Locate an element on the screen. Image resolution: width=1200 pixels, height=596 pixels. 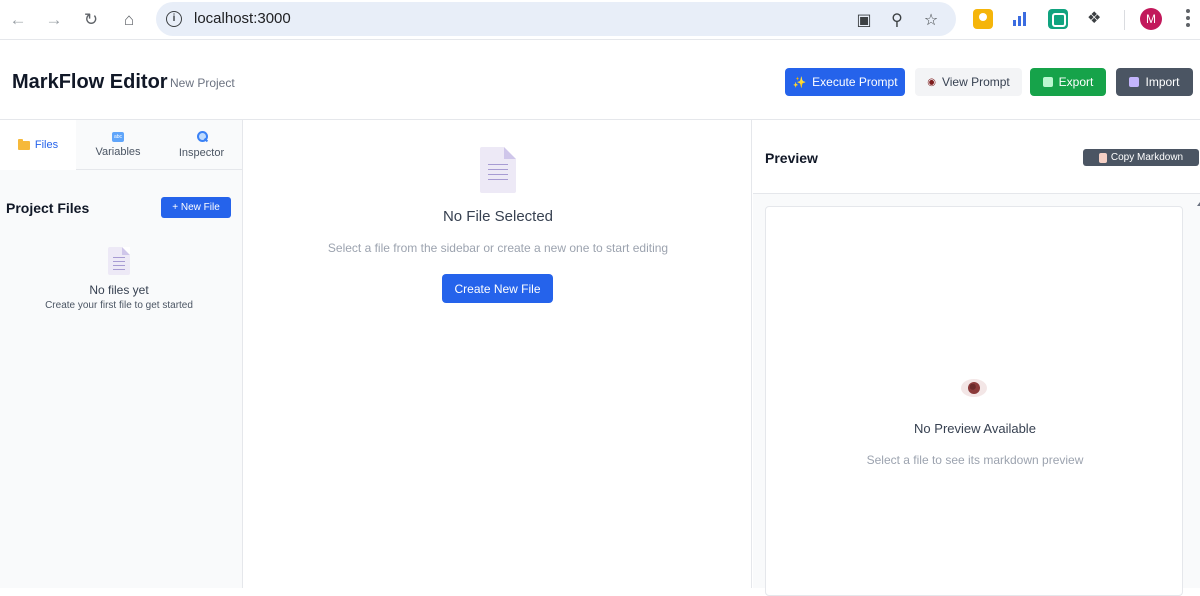
no-preview-title: No Preview Available is located at coordinates (975, 428).